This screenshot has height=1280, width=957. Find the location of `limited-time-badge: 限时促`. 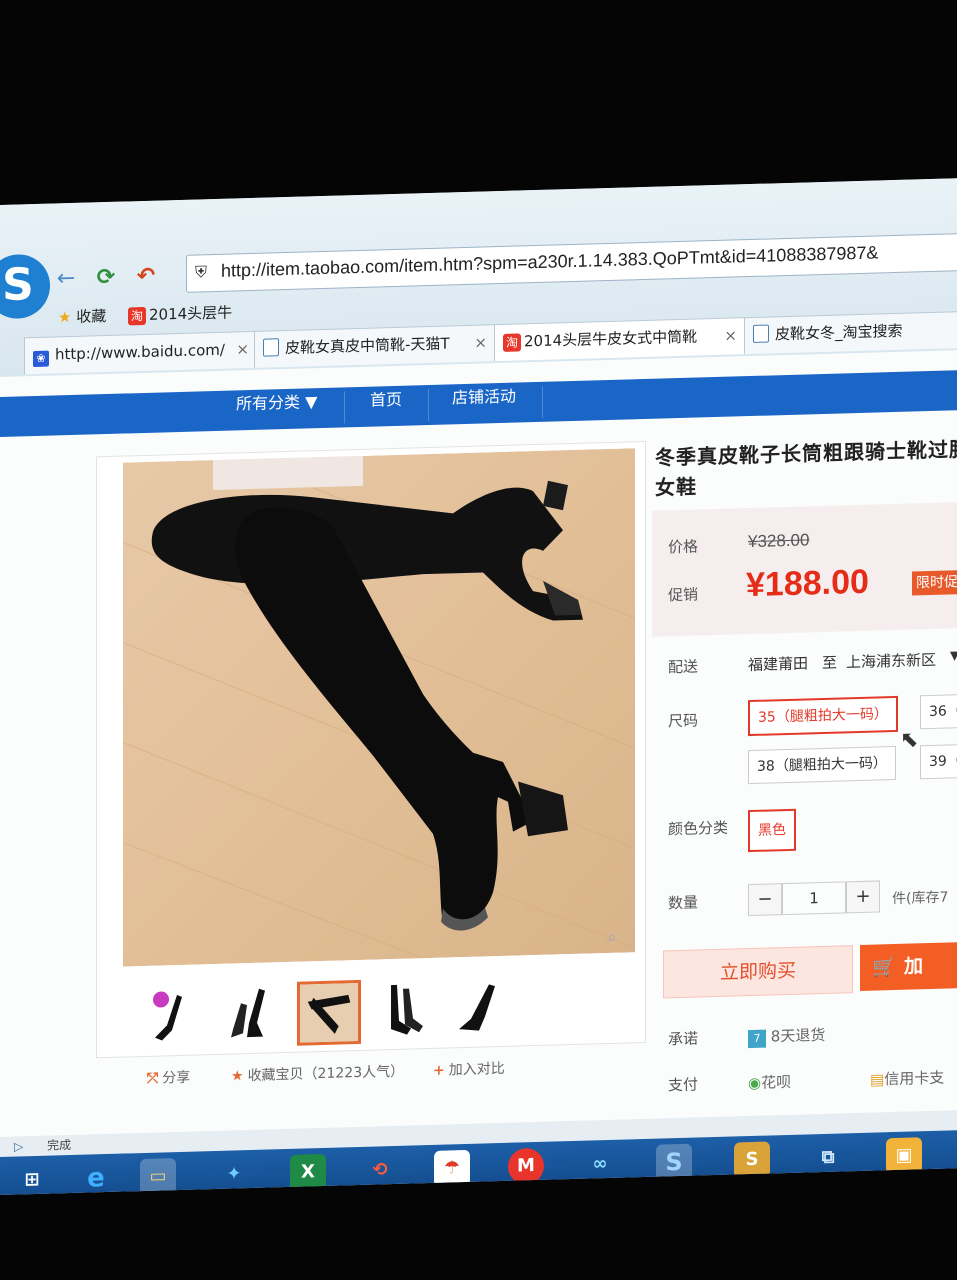

limited-time-badge: 限时促 is located at coordinates (934, 582).